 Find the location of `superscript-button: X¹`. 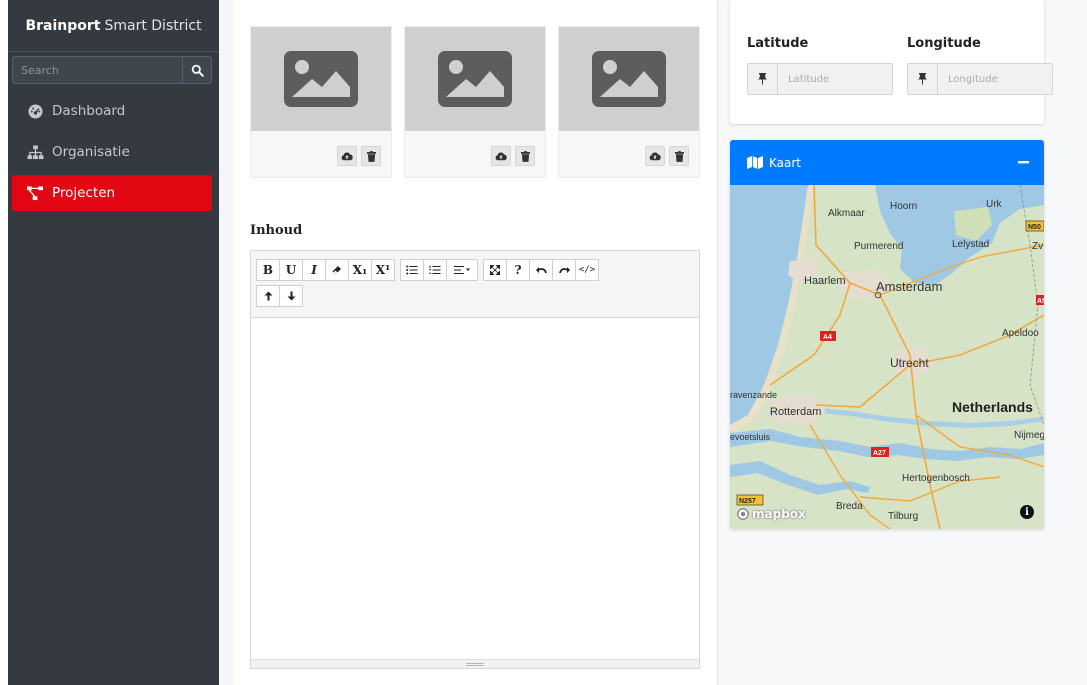

superscript-button: X¹ is located at coordinates (383, 270).